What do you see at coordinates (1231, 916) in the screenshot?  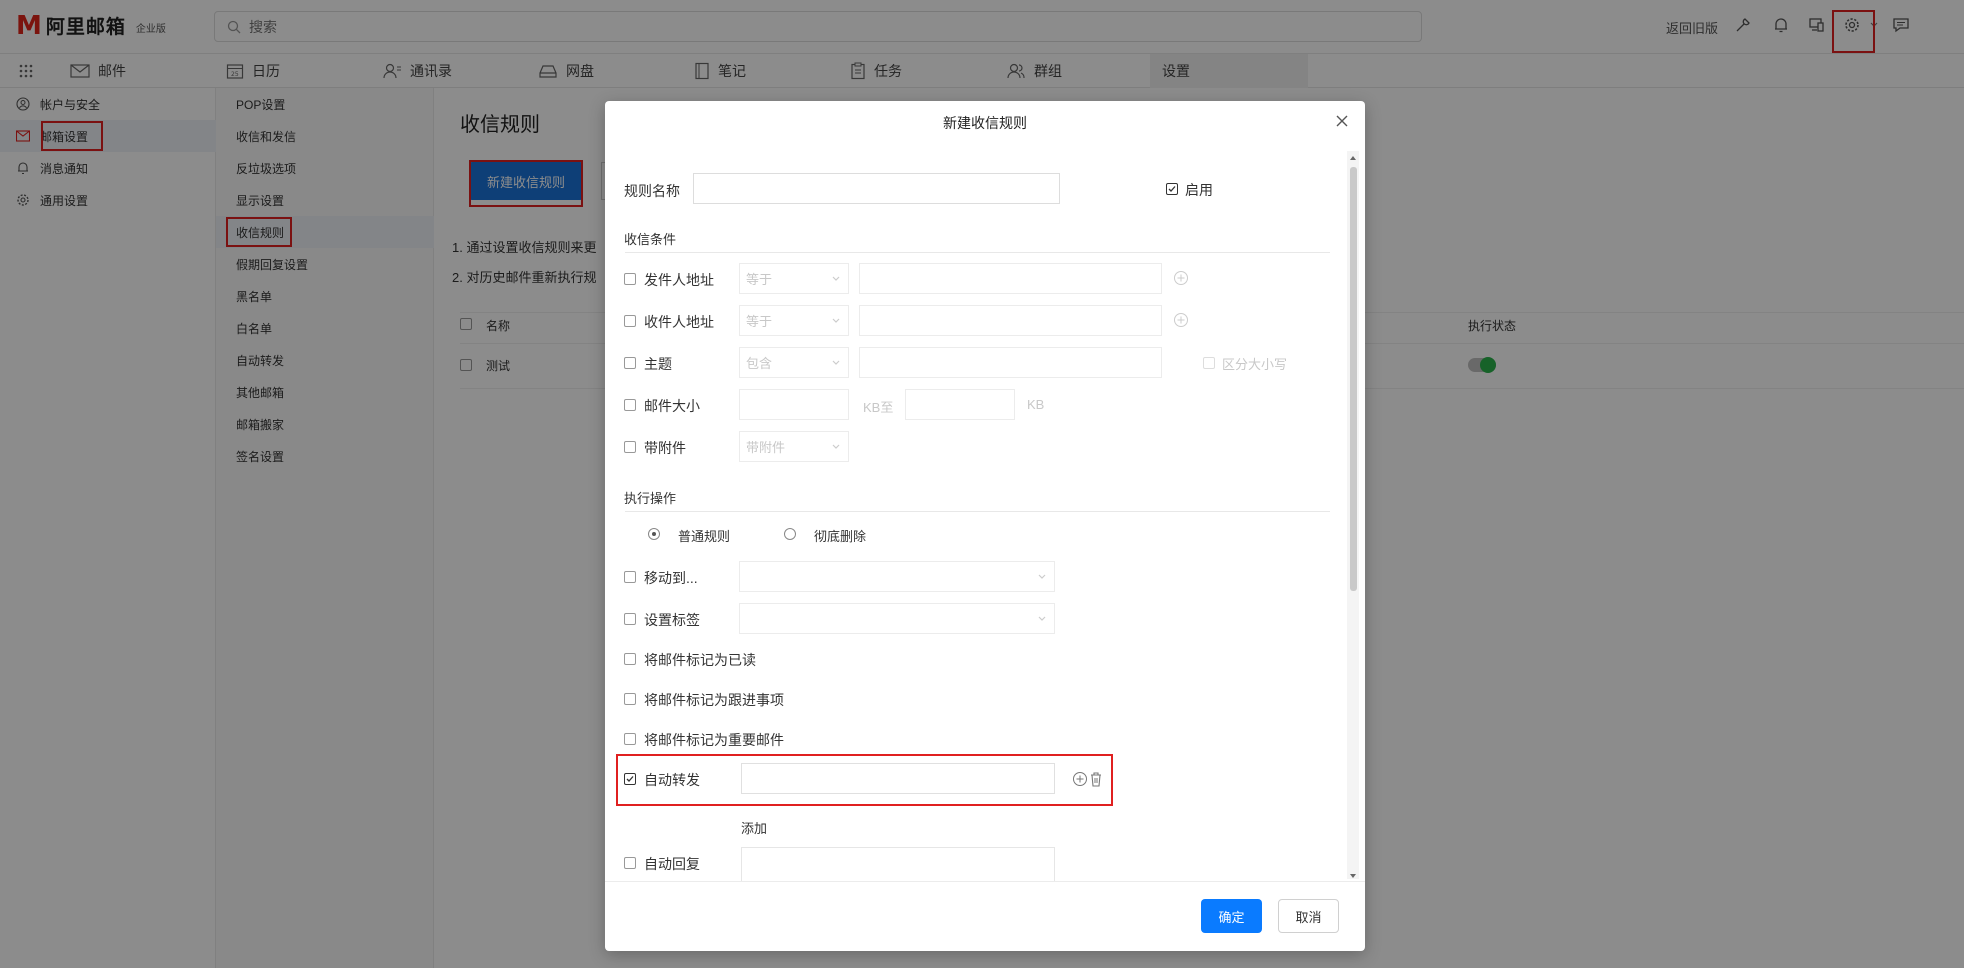 I see `confirm-button: 确定` at bounding box center [1231, 916].